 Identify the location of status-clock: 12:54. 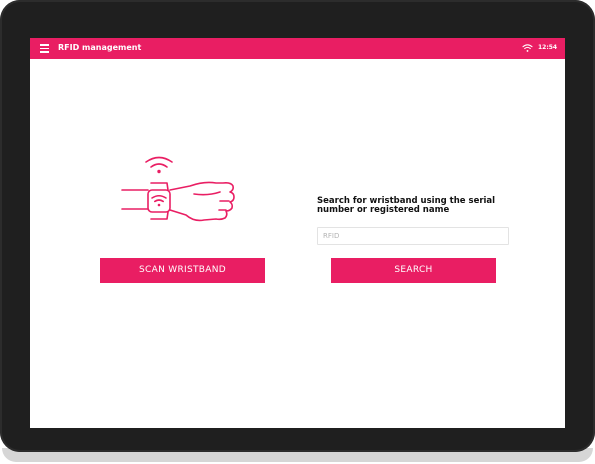
(548, 47).